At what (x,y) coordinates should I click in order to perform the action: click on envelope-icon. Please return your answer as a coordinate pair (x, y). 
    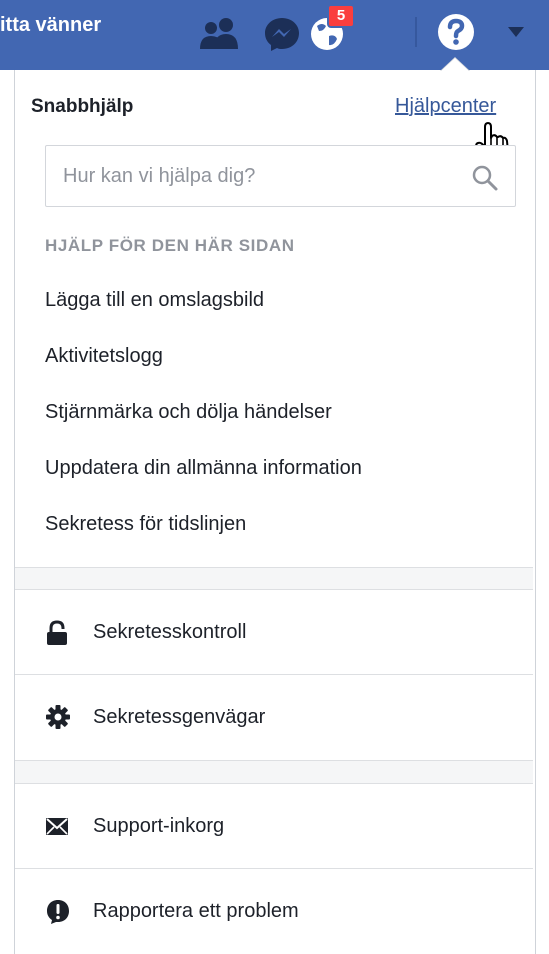
    Looking at the image, I should click on (57, 826).